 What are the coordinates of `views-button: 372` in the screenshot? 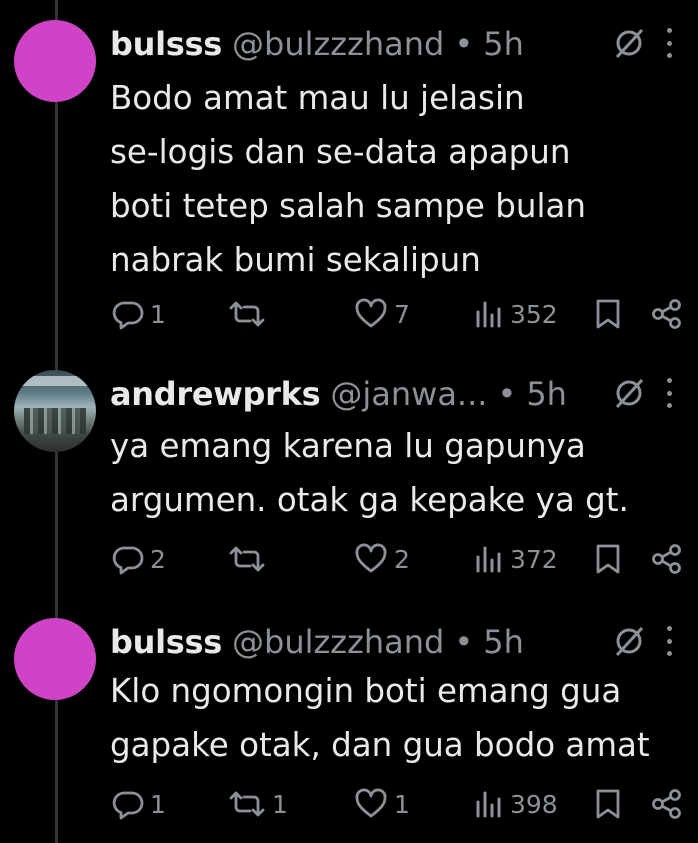 It's located at (516, 559).